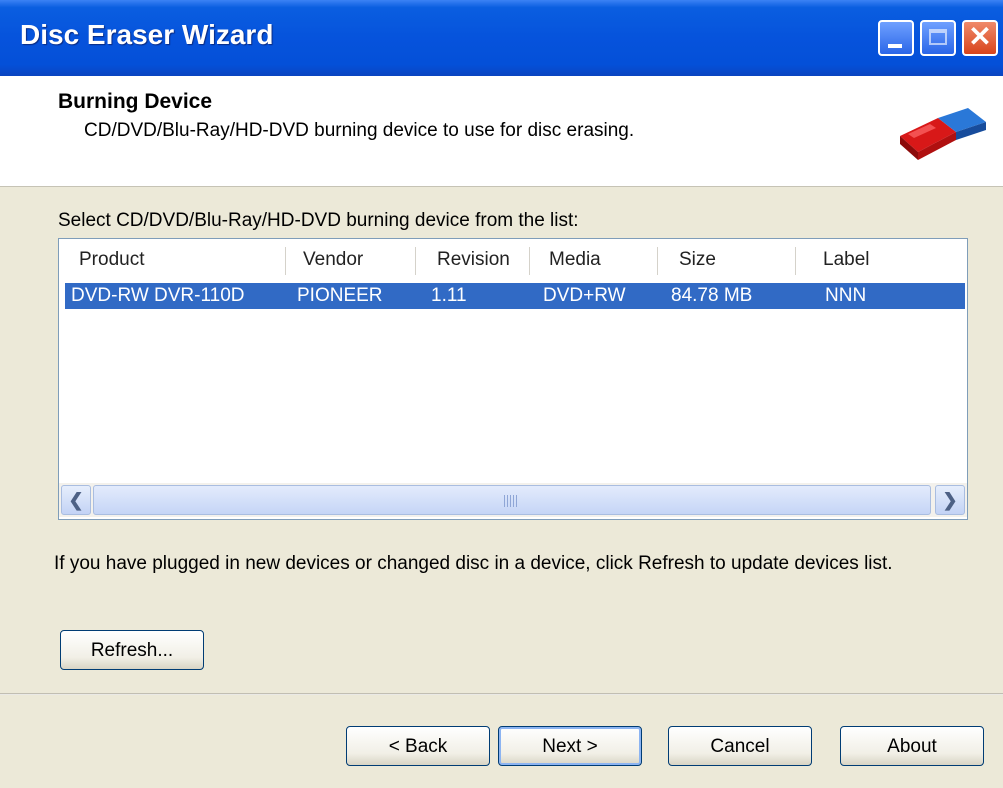  What do you see at coordinates (697, 260) in the screenshot?
I see `column-header-size: Size` at bounding box center [697, 260].